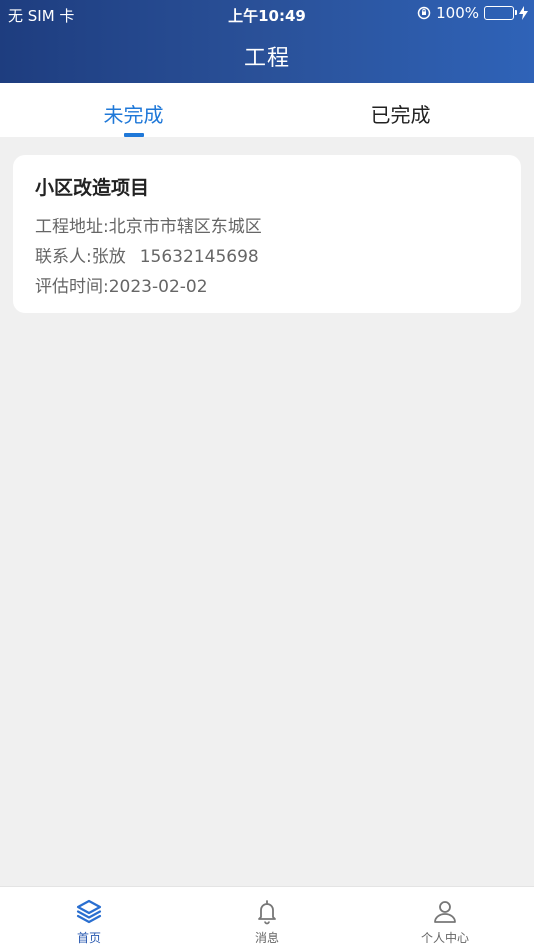 This screenshot has height=950, width=534. I want to click on tabbar-profile-label: 个人中心, so click(444, 938).